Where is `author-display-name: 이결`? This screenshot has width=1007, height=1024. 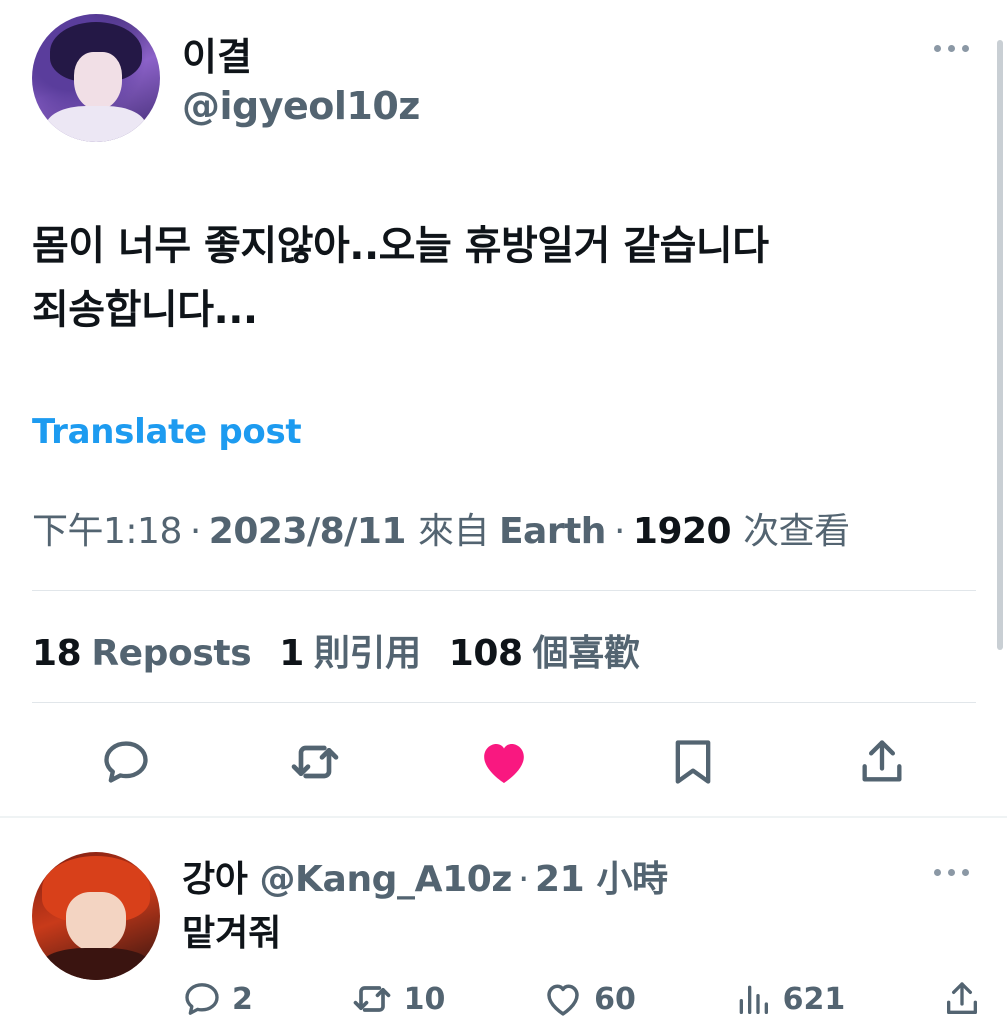 author-display-name: 이결 is located at coordinates (217, 53).